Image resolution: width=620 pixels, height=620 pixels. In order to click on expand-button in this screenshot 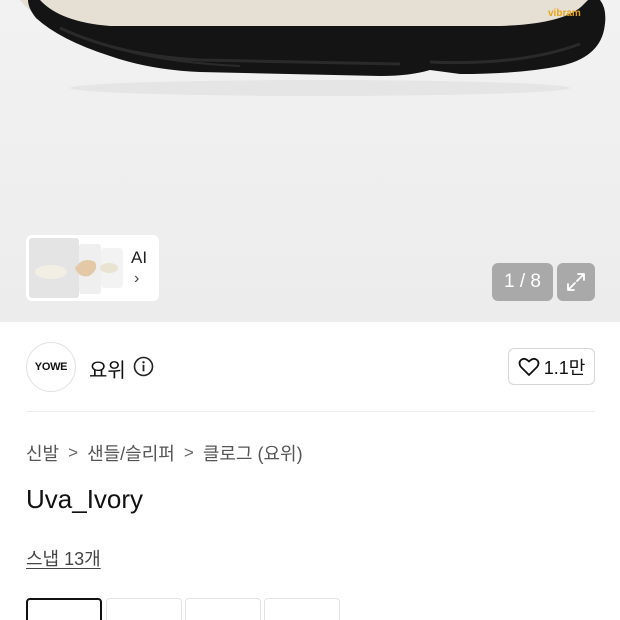, I will do `click(576, 282)`.